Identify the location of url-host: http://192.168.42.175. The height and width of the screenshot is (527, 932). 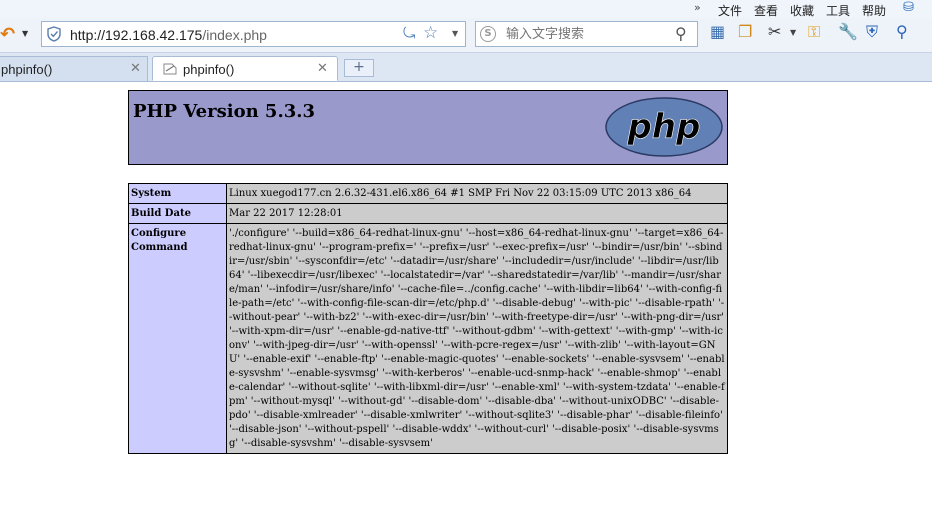
(136, 35).